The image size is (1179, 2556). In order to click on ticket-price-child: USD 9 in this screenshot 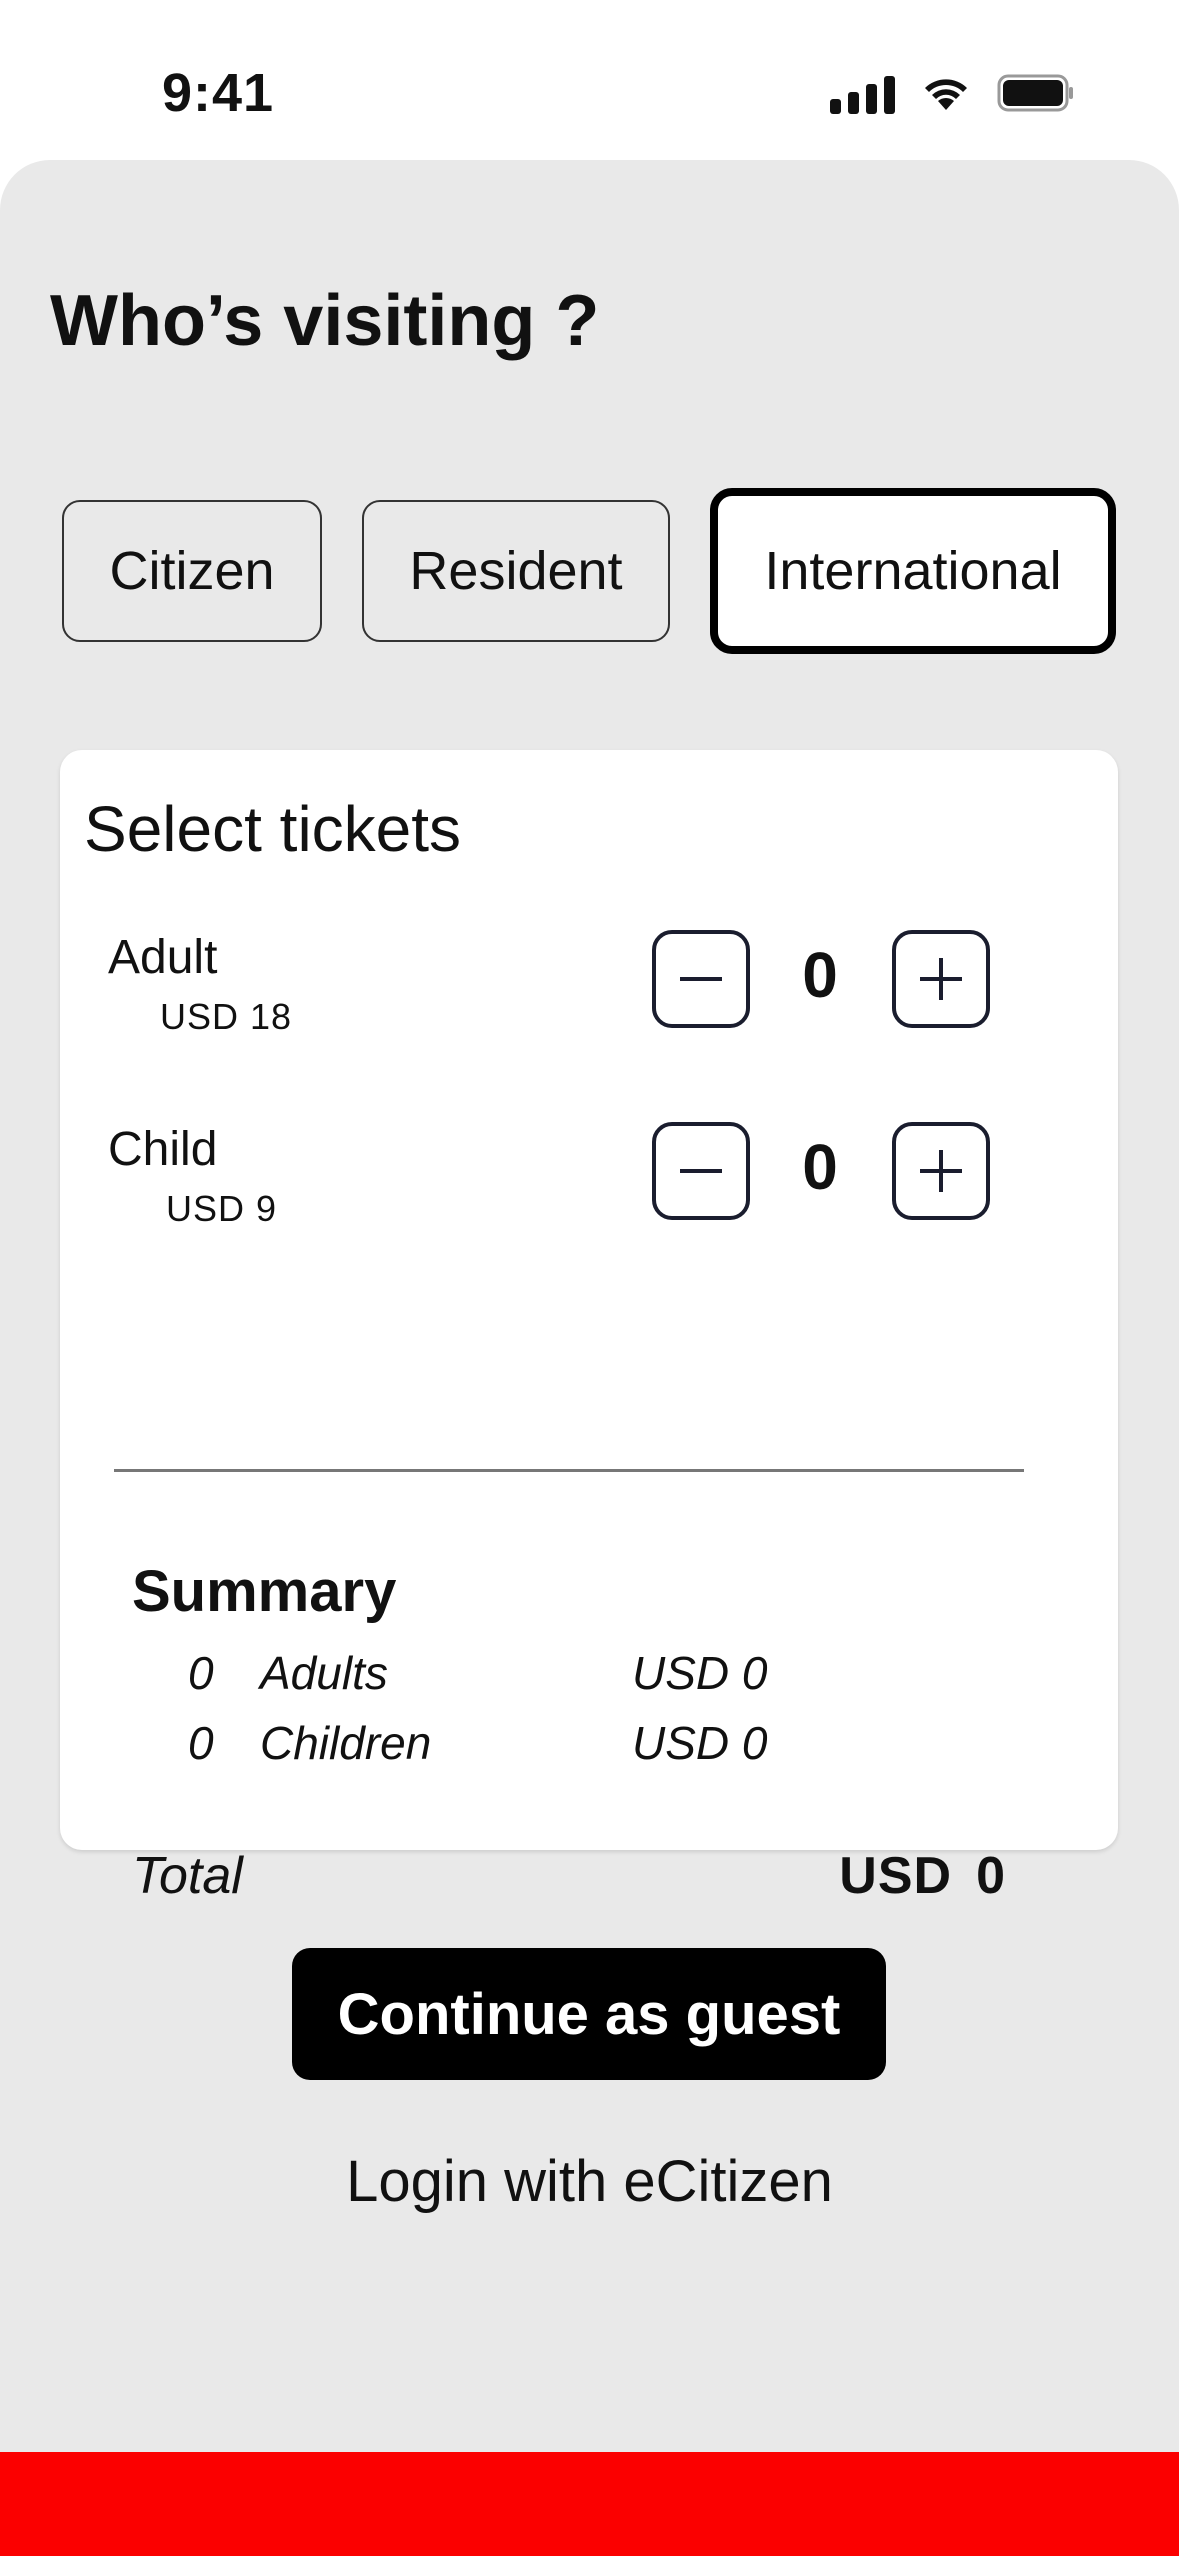, I will do `click(222, 1208)`.